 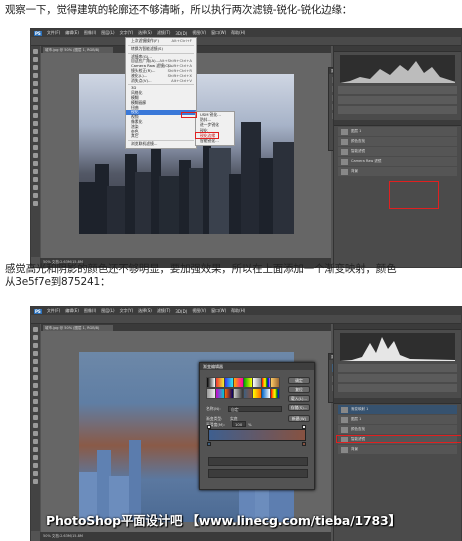 I want to click on layer-row: 渐变映射 1, so click(x=397, y=409).